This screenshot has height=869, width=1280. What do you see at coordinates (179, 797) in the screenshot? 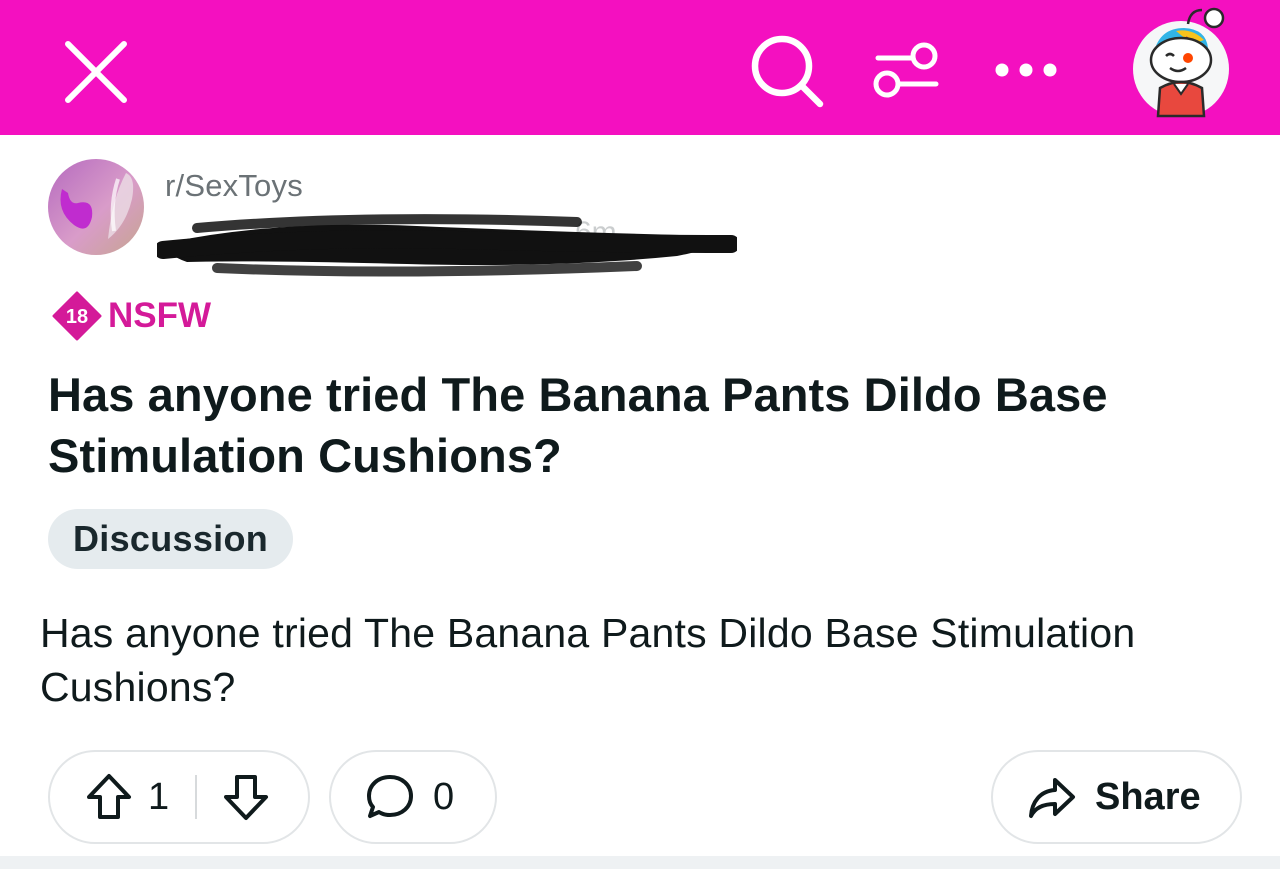
I see `vote-control: 1` at bounding box center [179, 797].